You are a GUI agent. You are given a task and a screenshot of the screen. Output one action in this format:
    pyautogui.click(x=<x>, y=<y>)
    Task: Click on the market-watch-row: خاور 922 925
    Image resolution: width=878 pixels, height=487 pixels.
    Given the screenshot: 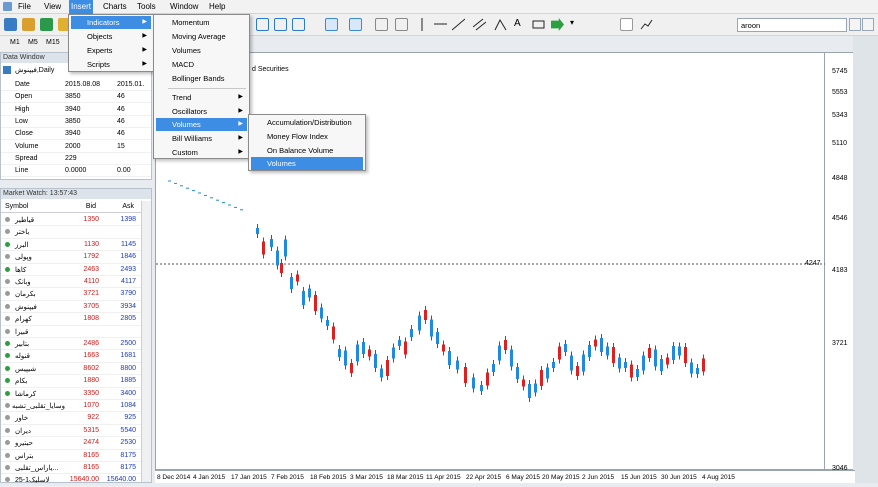 What is the action you would take?
    pyautogui.click(x=71, y=418)
    